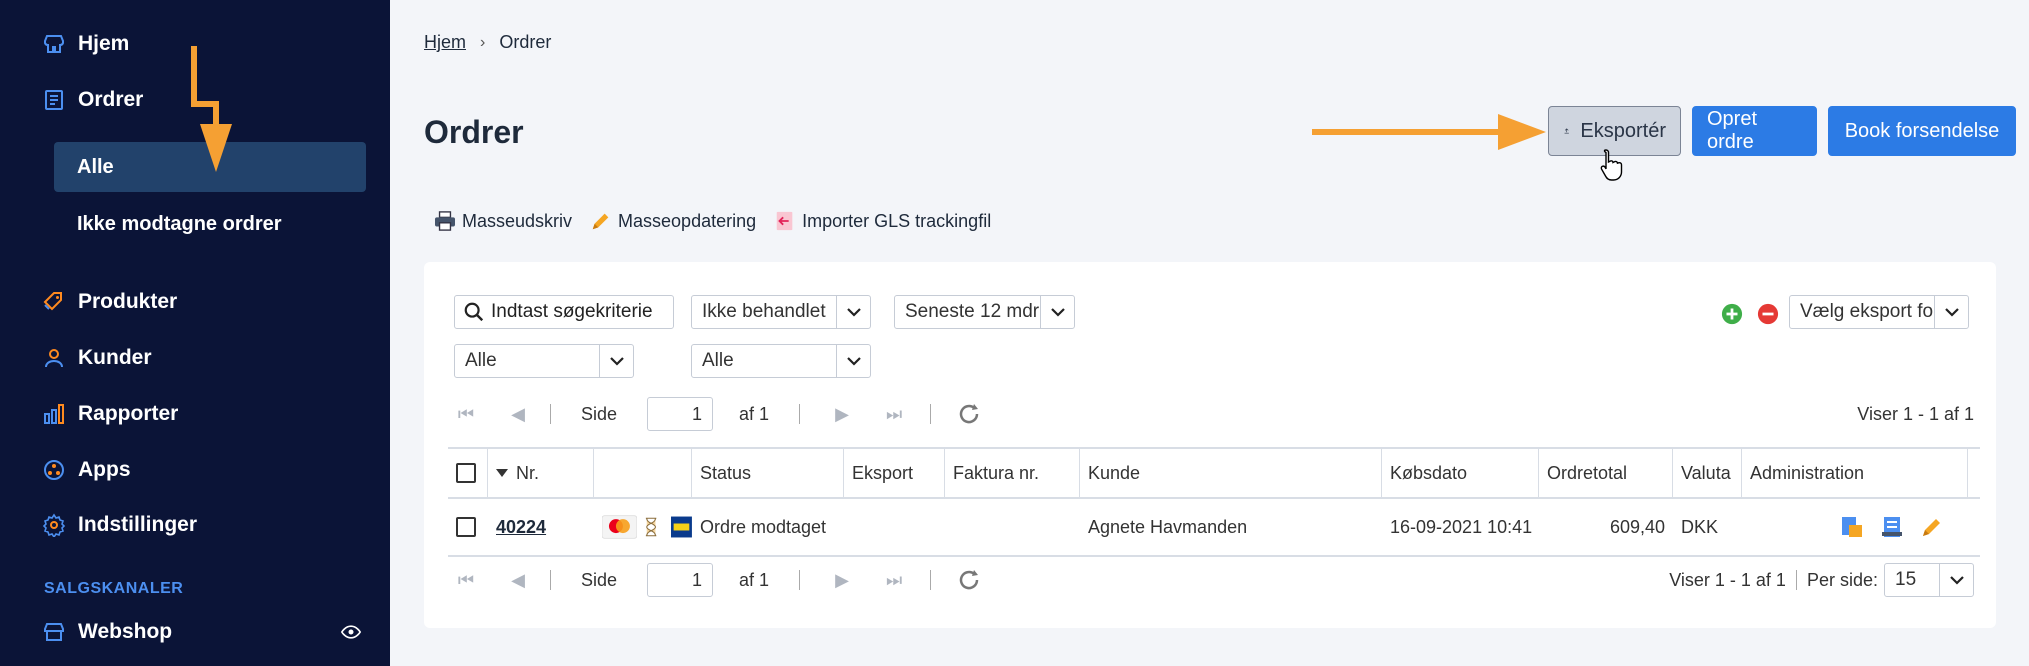 The height and width of the screenshot is (666, 2029). I want to click on book-shipment-button: Book forsendelse, so click(1922, 131).